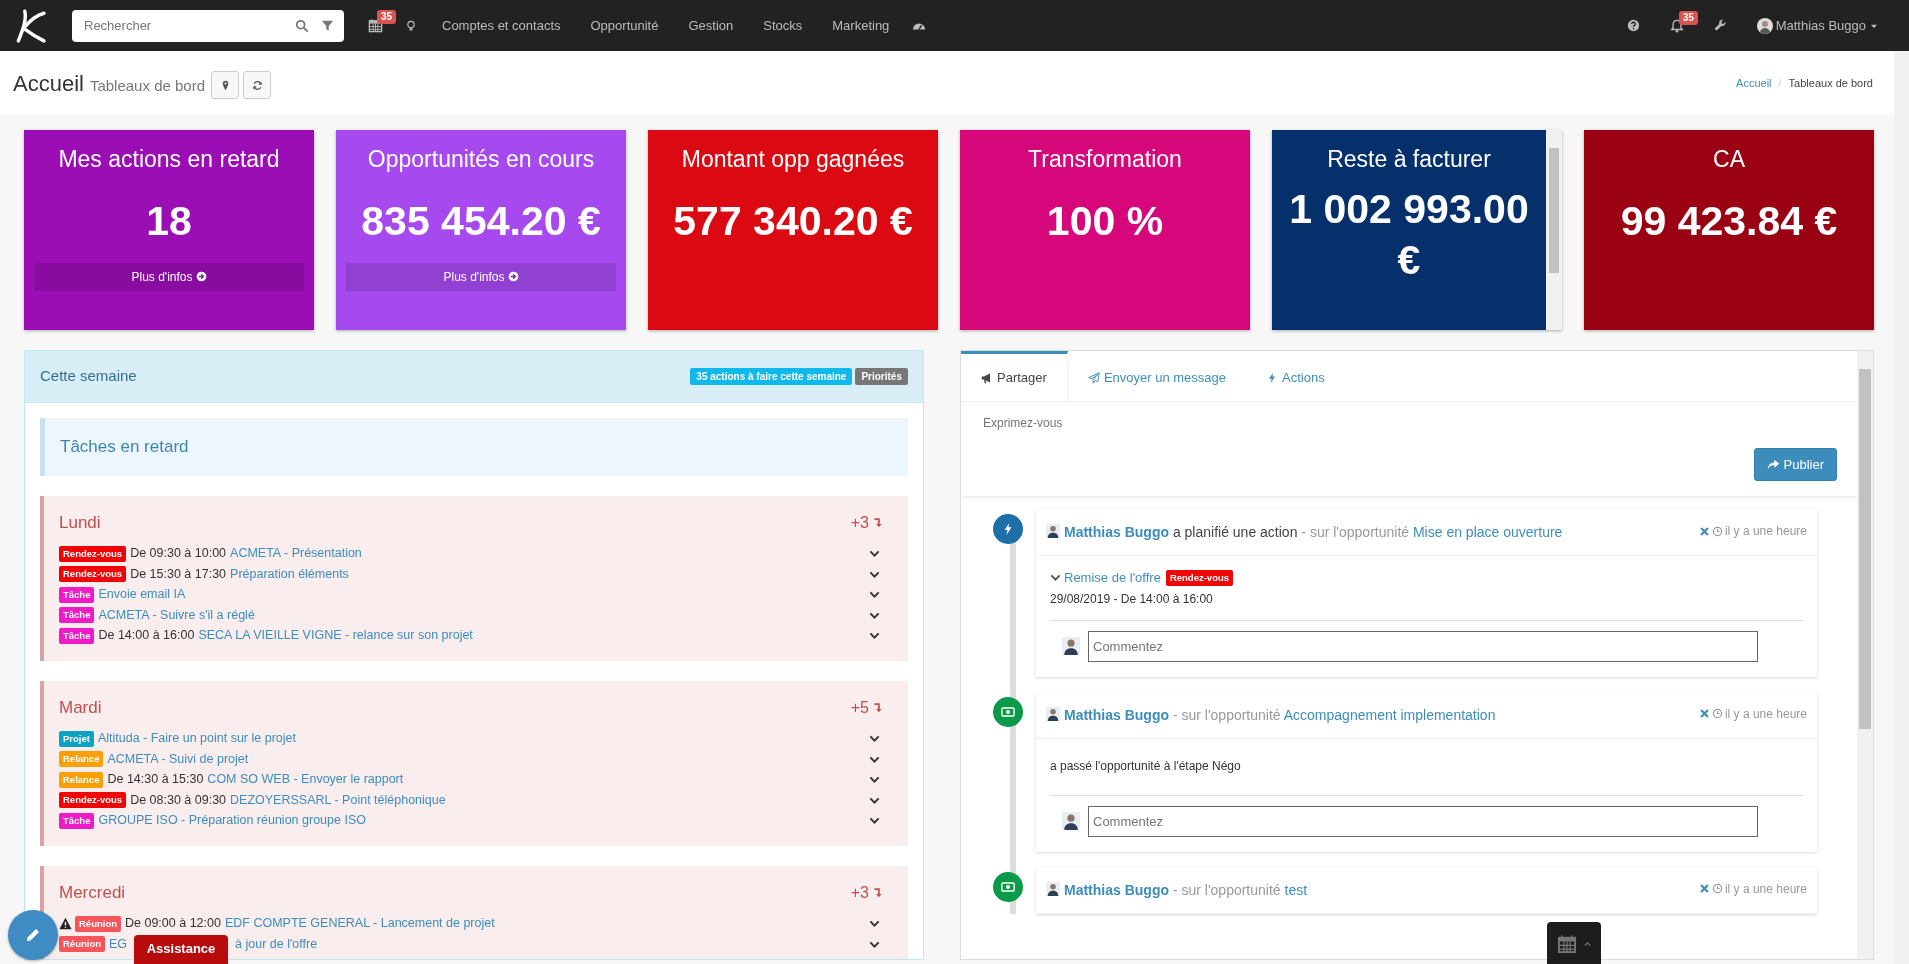 The width and height of the screenshot is (1909, 964). Describe the element at coordinates (783, 25) in the screenshot. I see `nav-link: Stocks` at that location.